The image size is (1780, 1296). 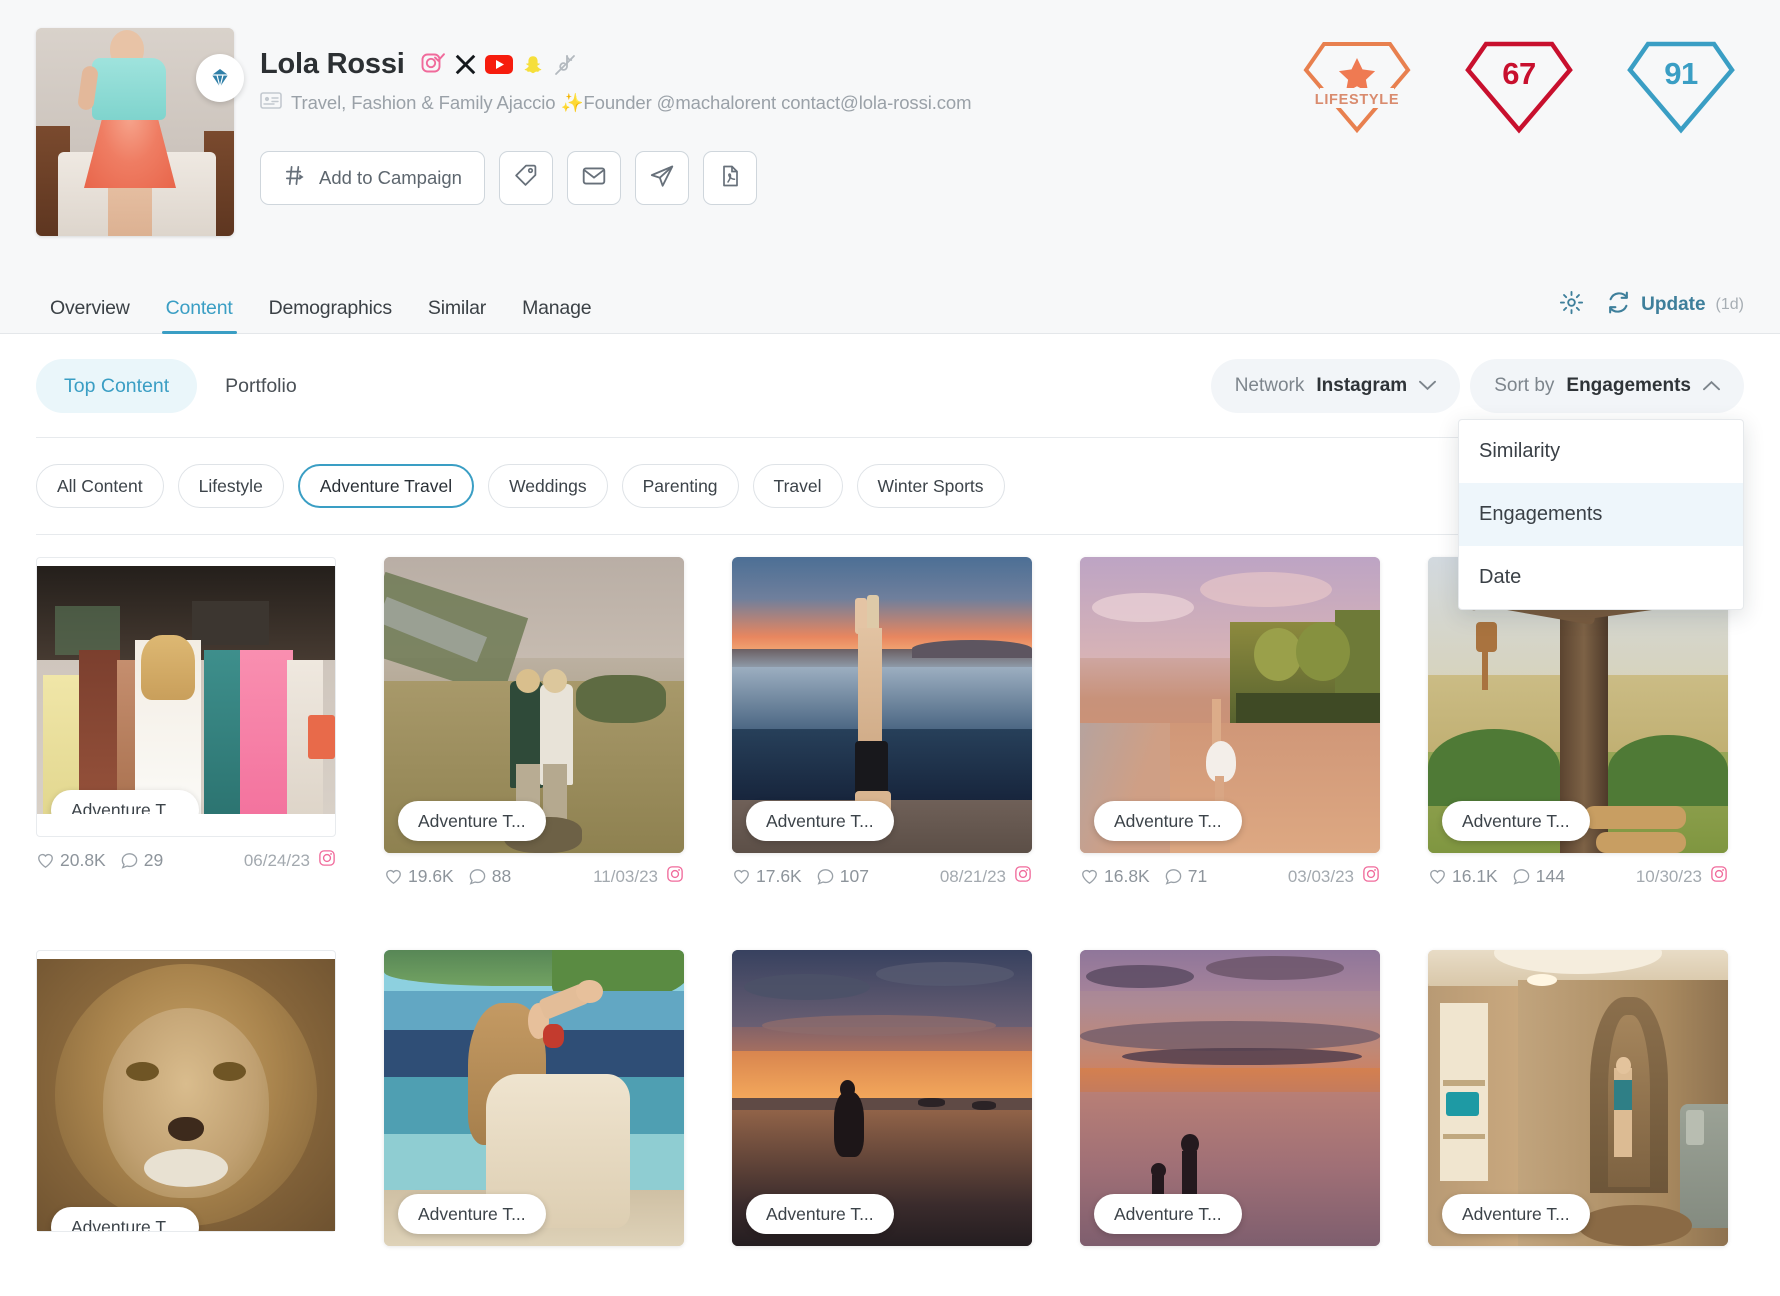 I want to click on pdf-icon, so click(x=730, y=178).